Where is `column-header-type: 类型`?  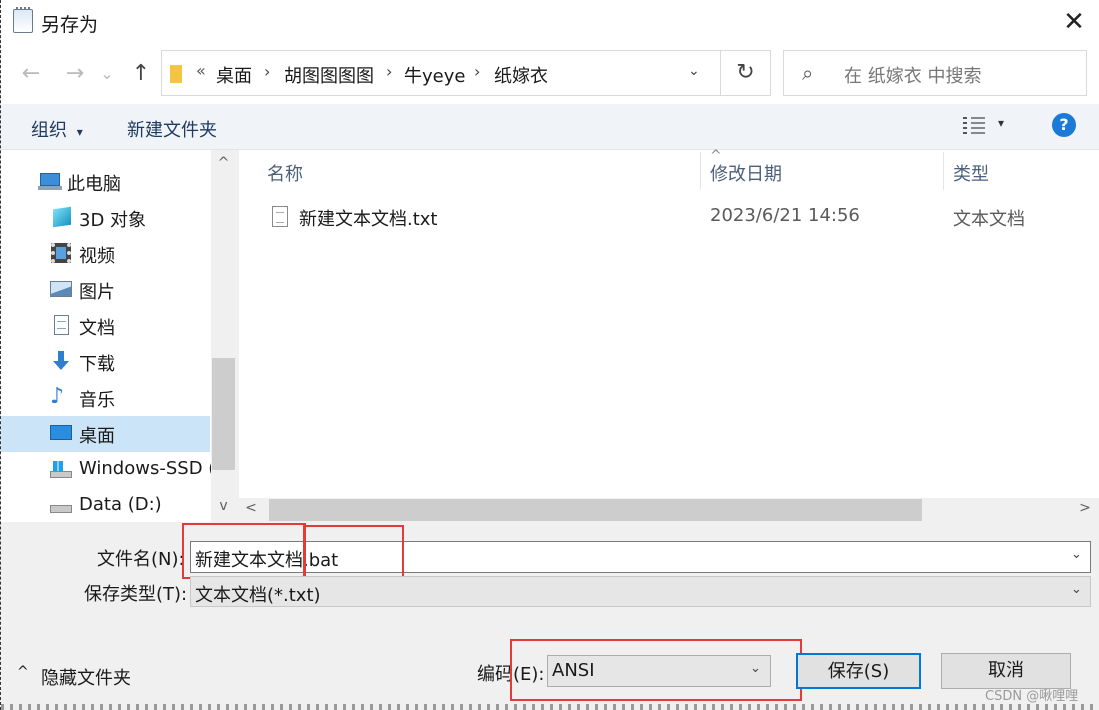 column-header-type: 类型 is located at coordinates (971, 173).